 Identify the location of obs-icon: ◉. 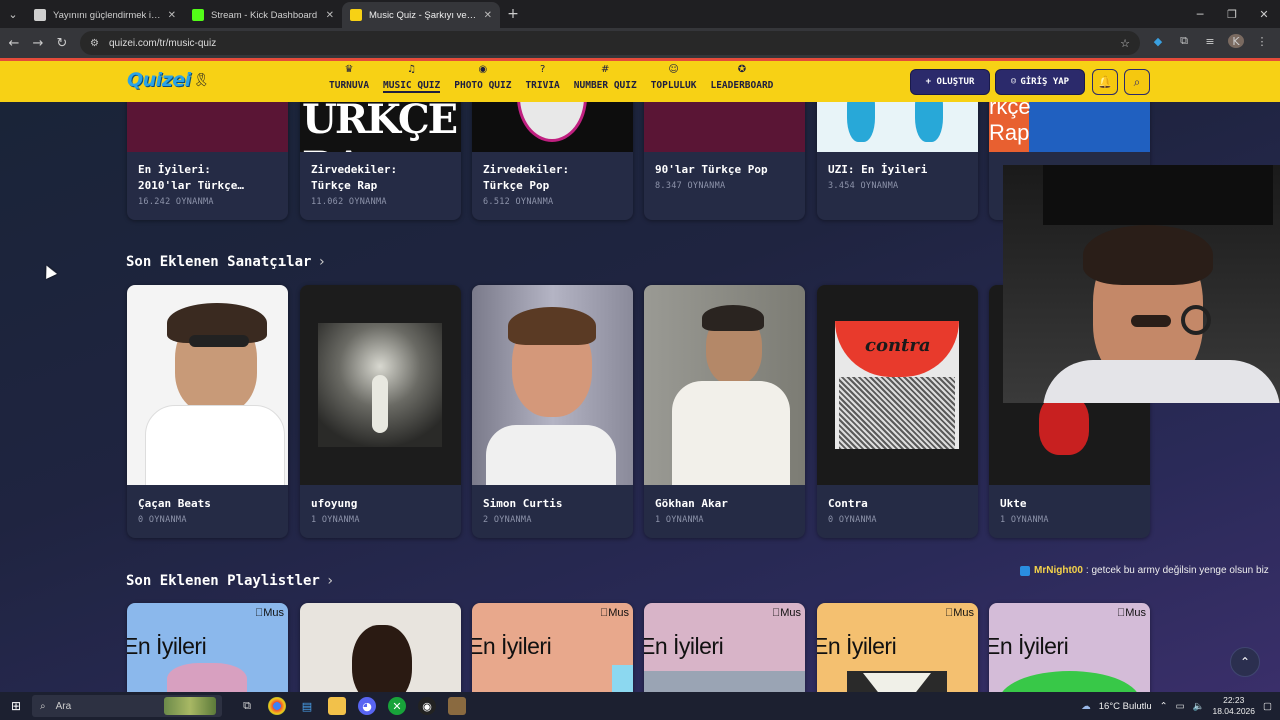
(427, 706).